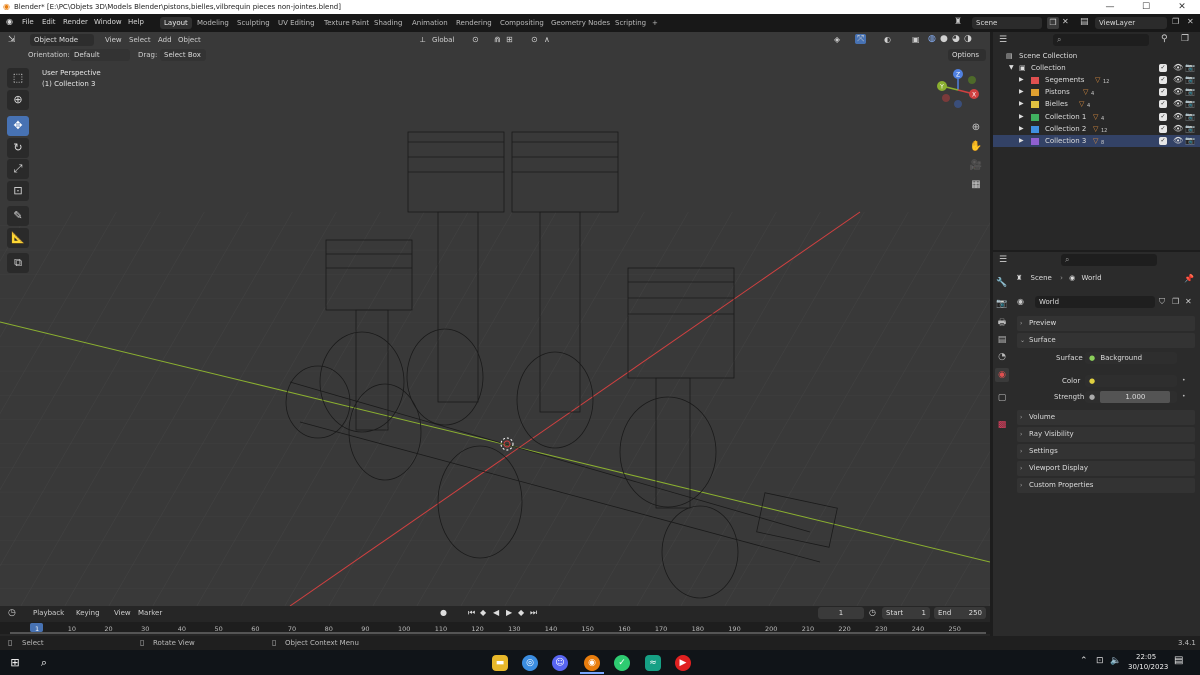 The height and width of the screenshot is (675, 1200). What do you see at coordinates (18, 263) in the screenshot?
I see `add-cube-icon: ⧉` at bounding box center [18, 263].